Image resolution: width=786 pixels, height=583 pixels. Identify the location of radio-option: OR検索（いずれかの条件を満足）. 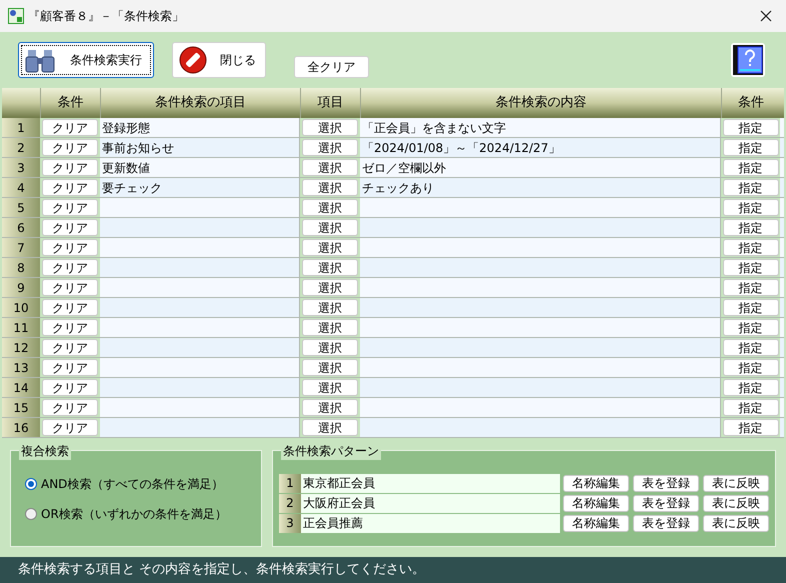
(136, 513).